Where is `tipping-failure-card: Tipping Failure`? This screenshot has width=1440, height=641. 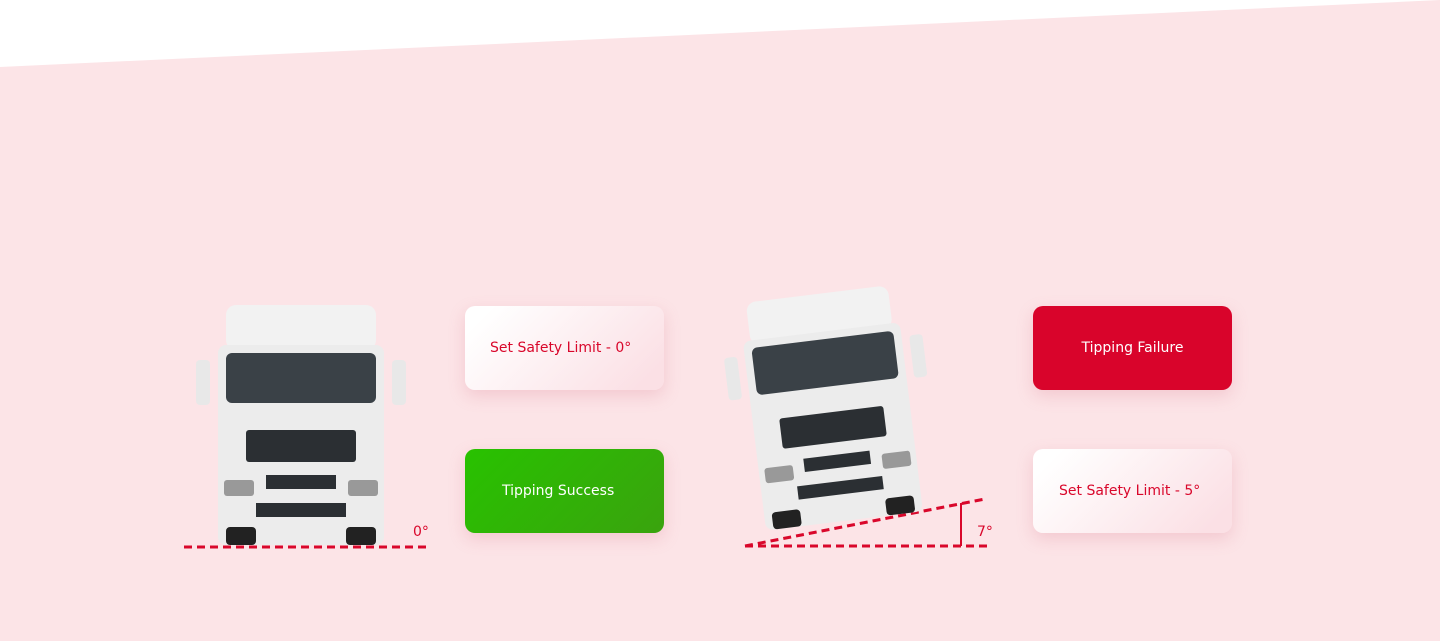 tipping-failure-card: Tipping Failure is located at coordinates (1132, 348).